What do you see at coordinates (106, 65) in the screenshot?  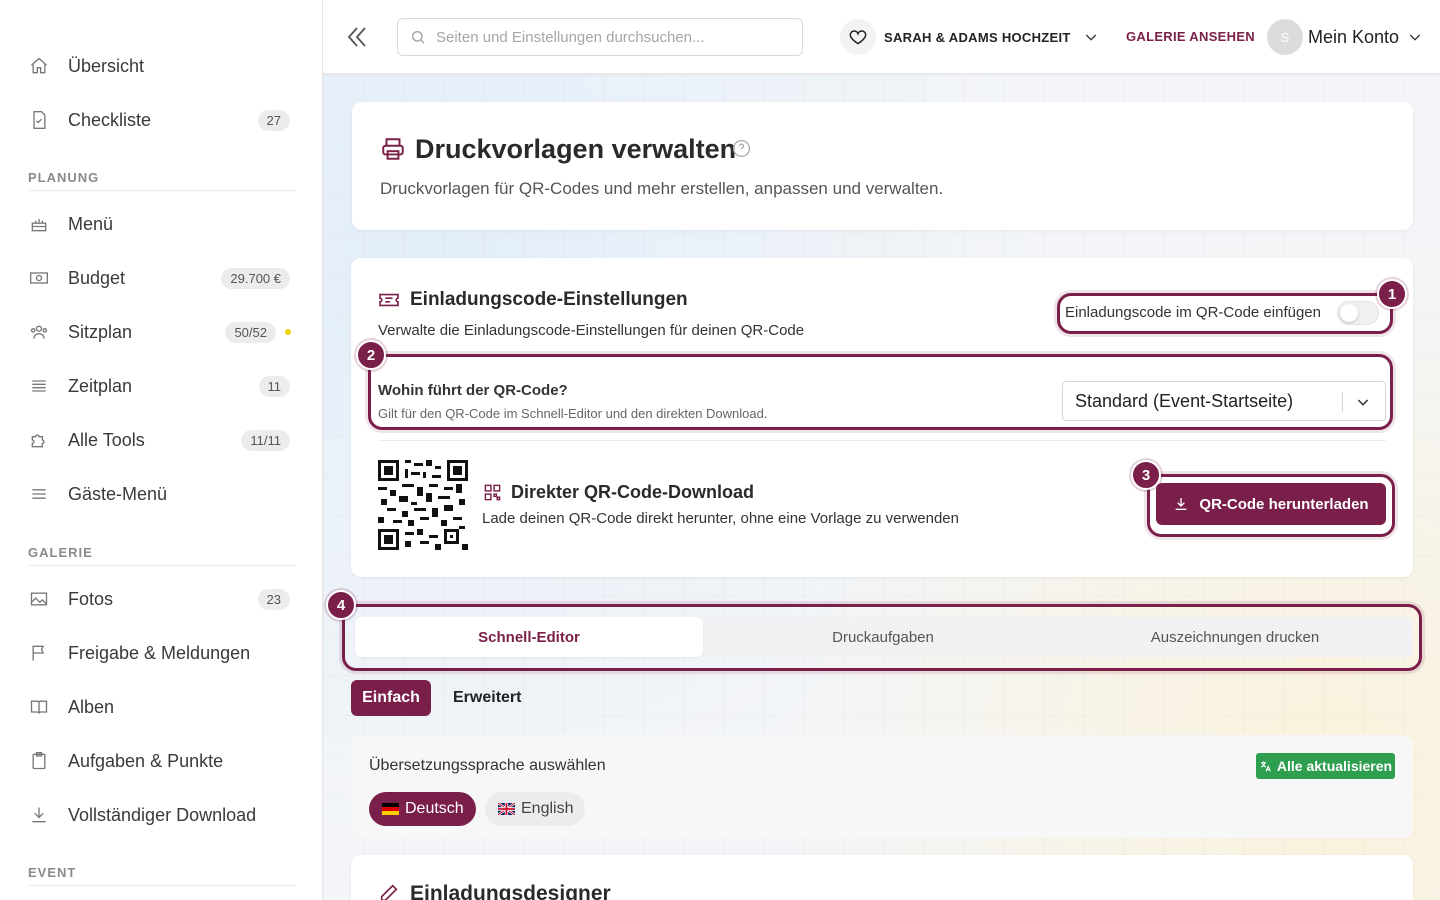 I see `sidebar-item-label: Übersicht` at bounding box center [106, 65].